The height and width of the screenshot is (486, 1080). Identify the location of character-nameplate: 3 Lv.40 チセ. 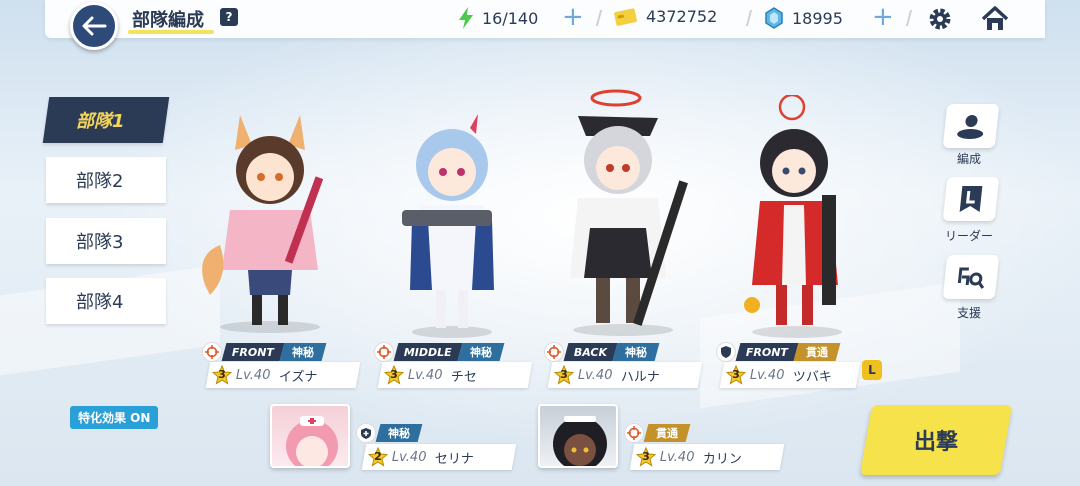
(455, 375).